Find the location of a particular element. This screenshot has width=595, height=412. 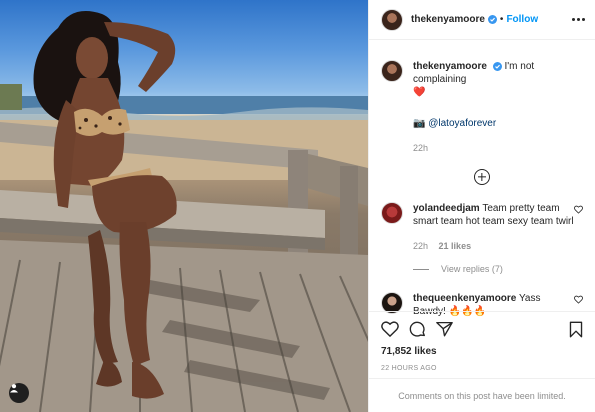

comment-meta: 22h 21 likes is located at coordinates (493, 246).